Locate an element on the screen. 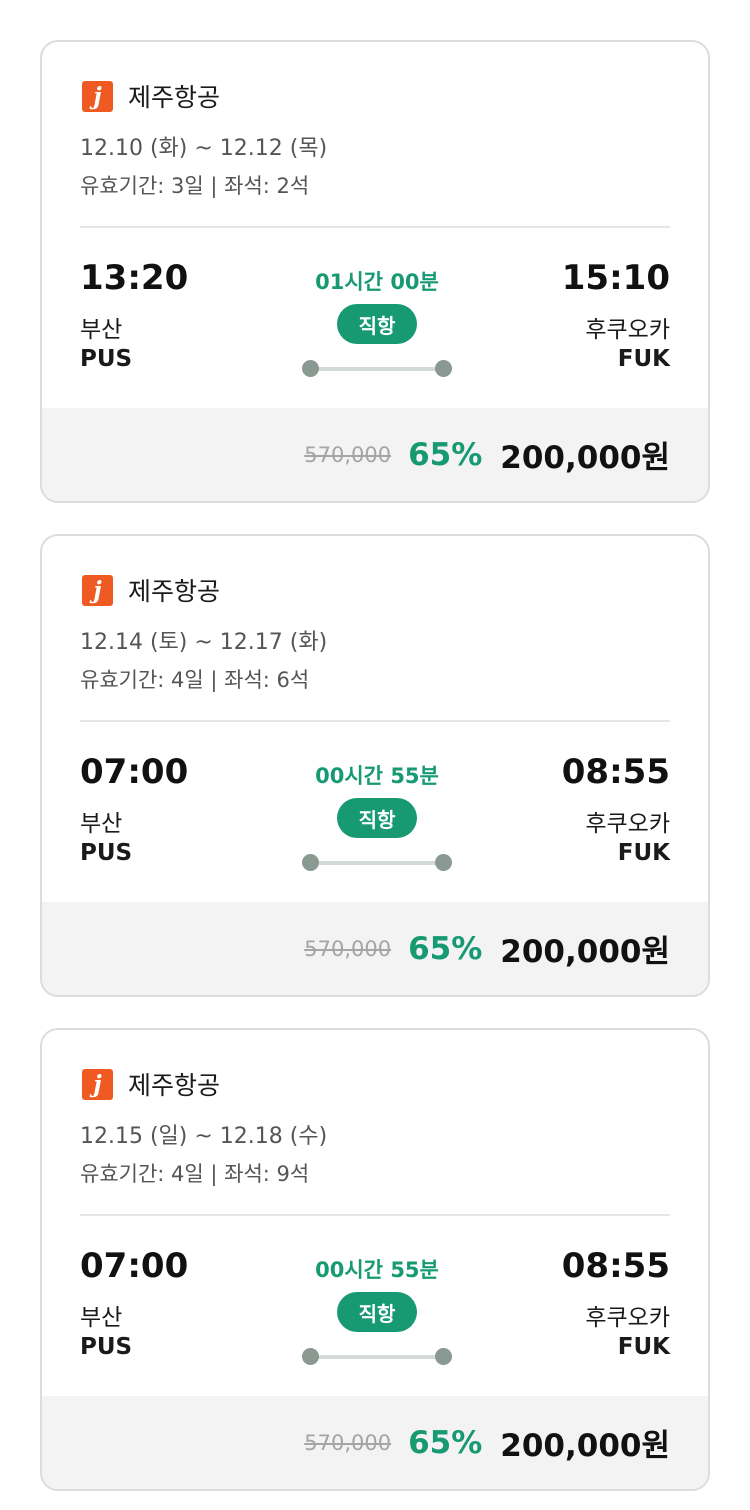 Image resolution: width=750 pixels, height=1510 pixels. validity-seats: 유효기간: 4일 | 좌석: 6석 is located at coordinates (195, 680).